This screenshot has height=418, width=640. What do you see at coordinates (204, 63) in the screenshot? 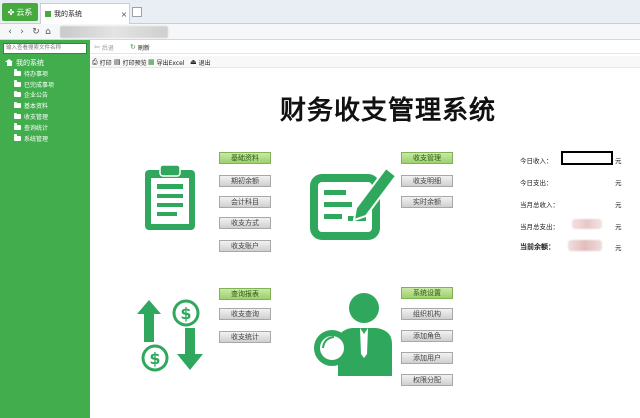
I see `exit-label: 退出` at bounding box center [204, 63].